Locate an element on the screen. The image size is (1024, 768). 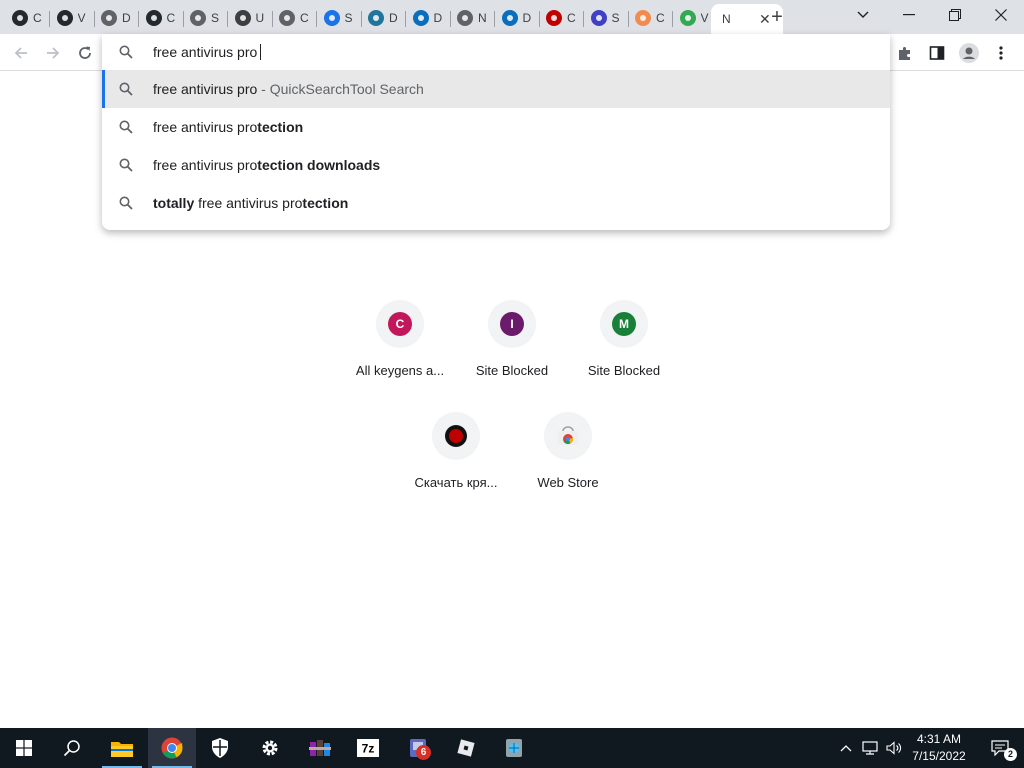
forward-arrow-icon is located at coordinates (53, 53).